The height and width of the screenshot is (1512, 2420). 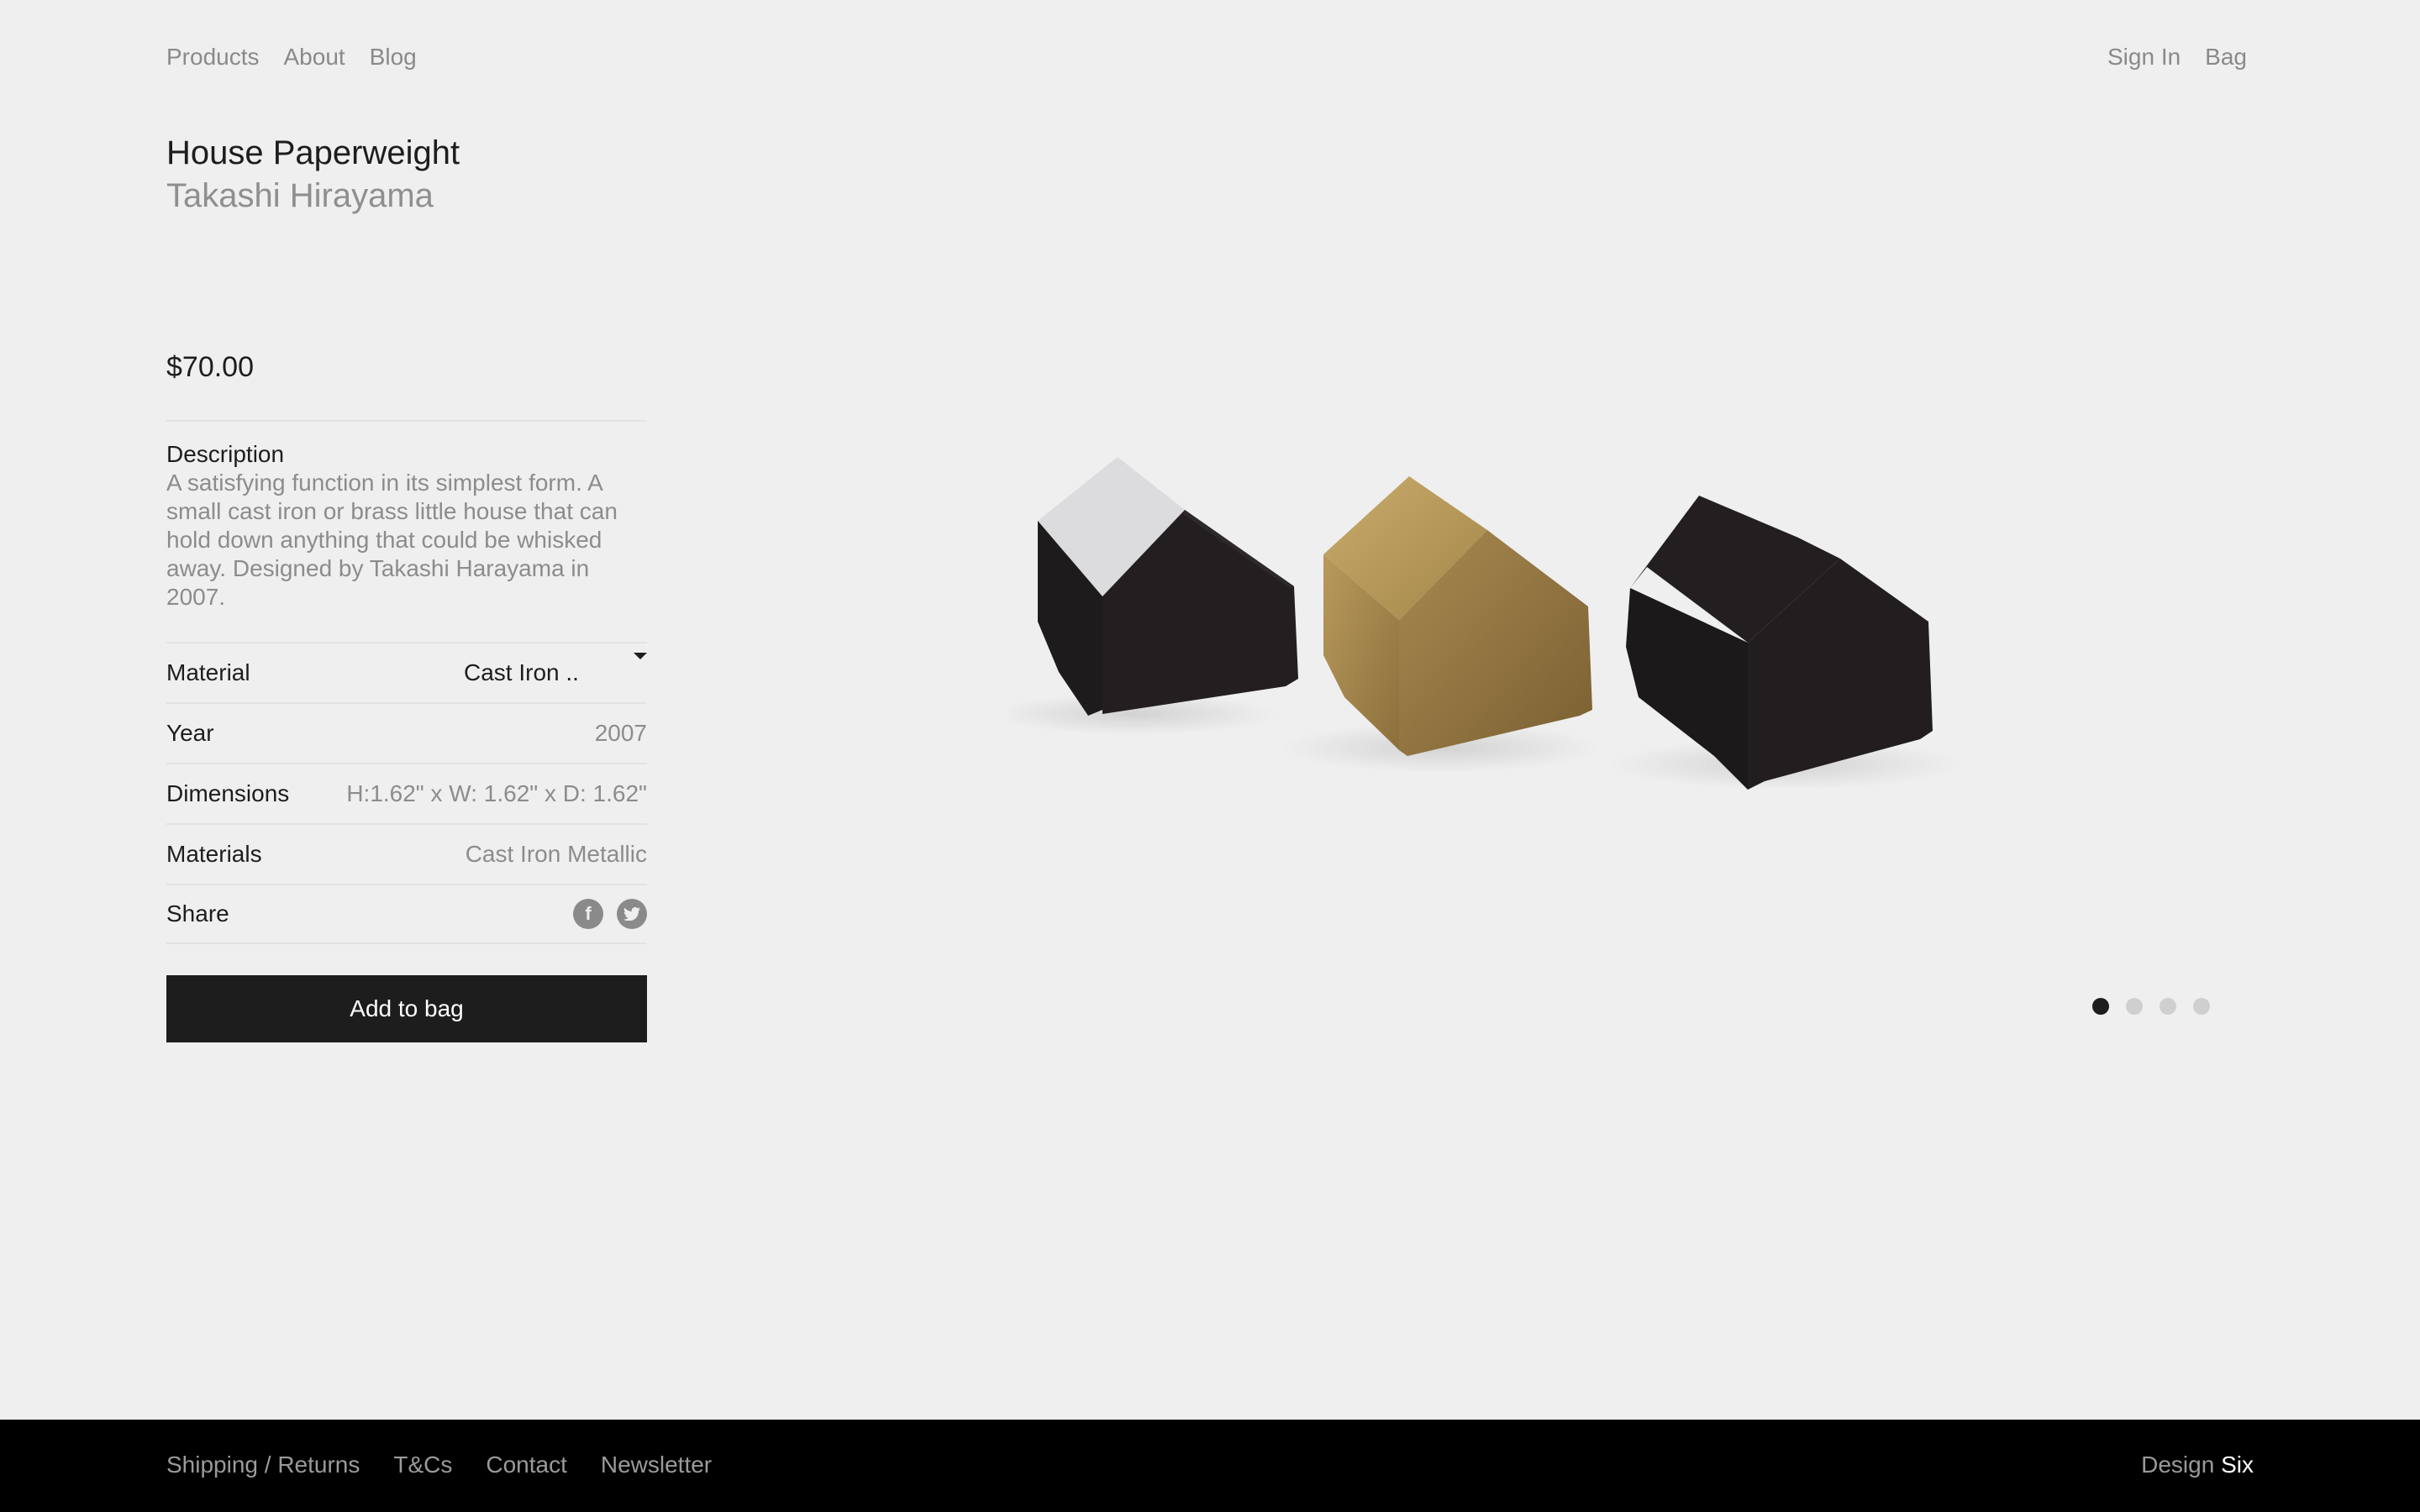 I want to click on house-black, so click(x=1786, y=643).